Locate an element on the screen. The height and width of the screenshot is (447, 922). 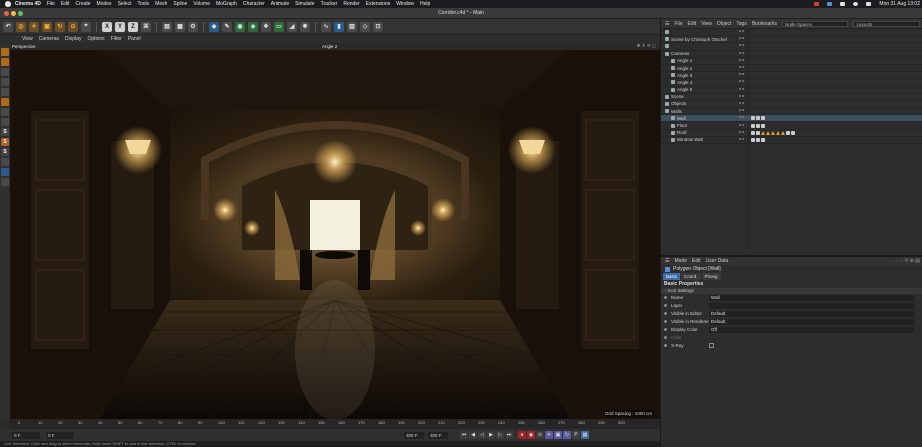
clock: Mon 31 Aug 13:02 is located at coordinates (899, 4).